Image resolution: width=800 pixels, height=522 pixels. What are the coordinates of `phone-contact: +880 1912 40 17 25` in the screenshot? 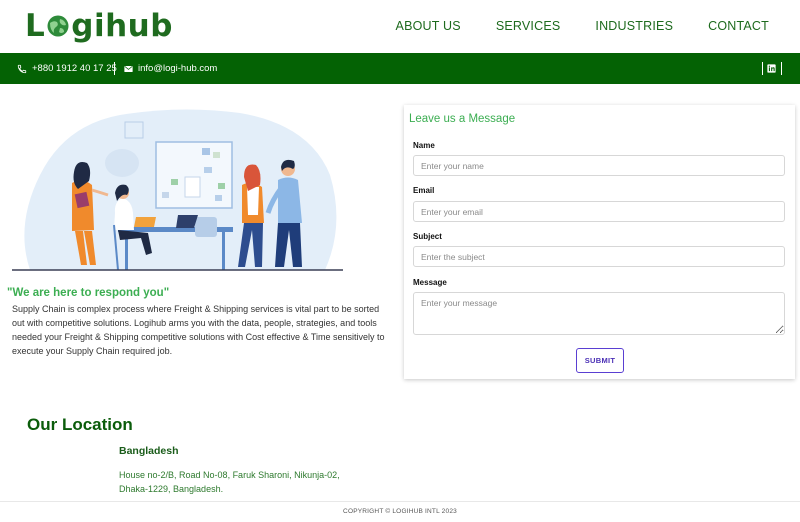 It's located at (67, 68).